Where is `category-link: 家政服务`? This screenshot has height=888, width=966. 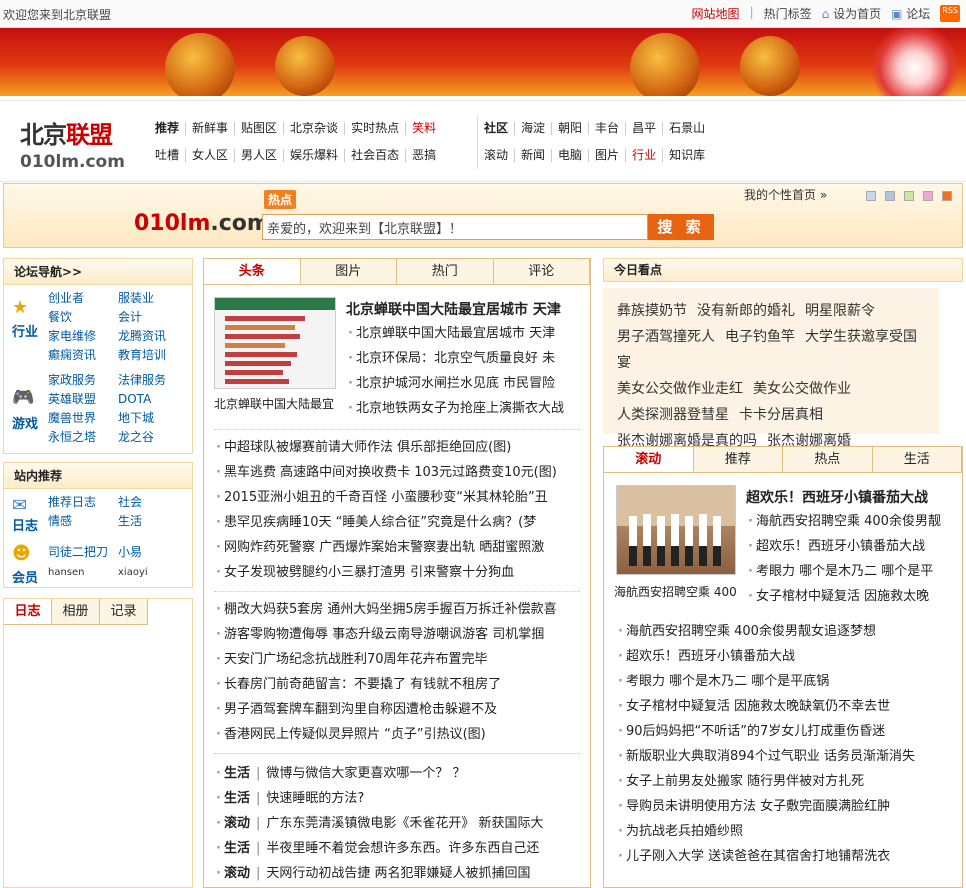 category-link: 家政服务 is located at coordinates (83, 380).